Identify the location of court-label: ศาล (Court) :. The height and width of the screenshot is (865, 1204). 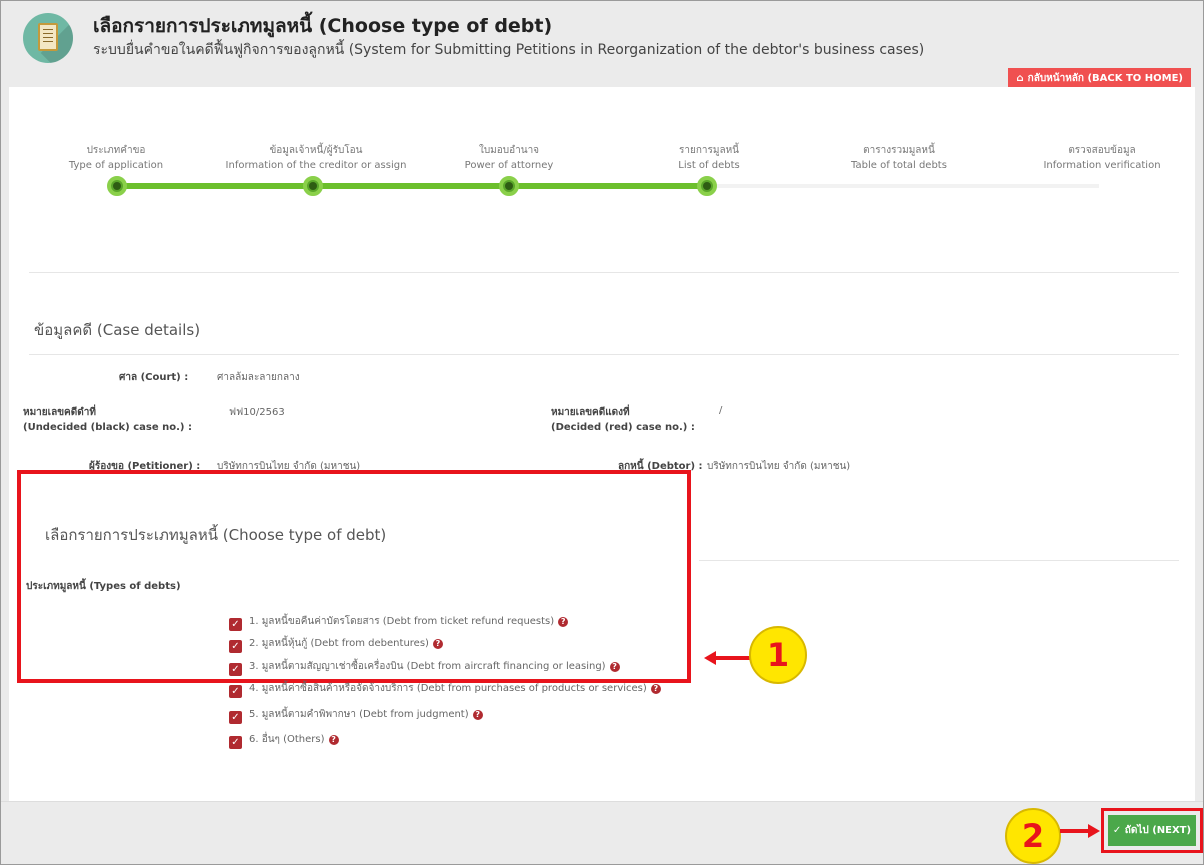
(154, 377).